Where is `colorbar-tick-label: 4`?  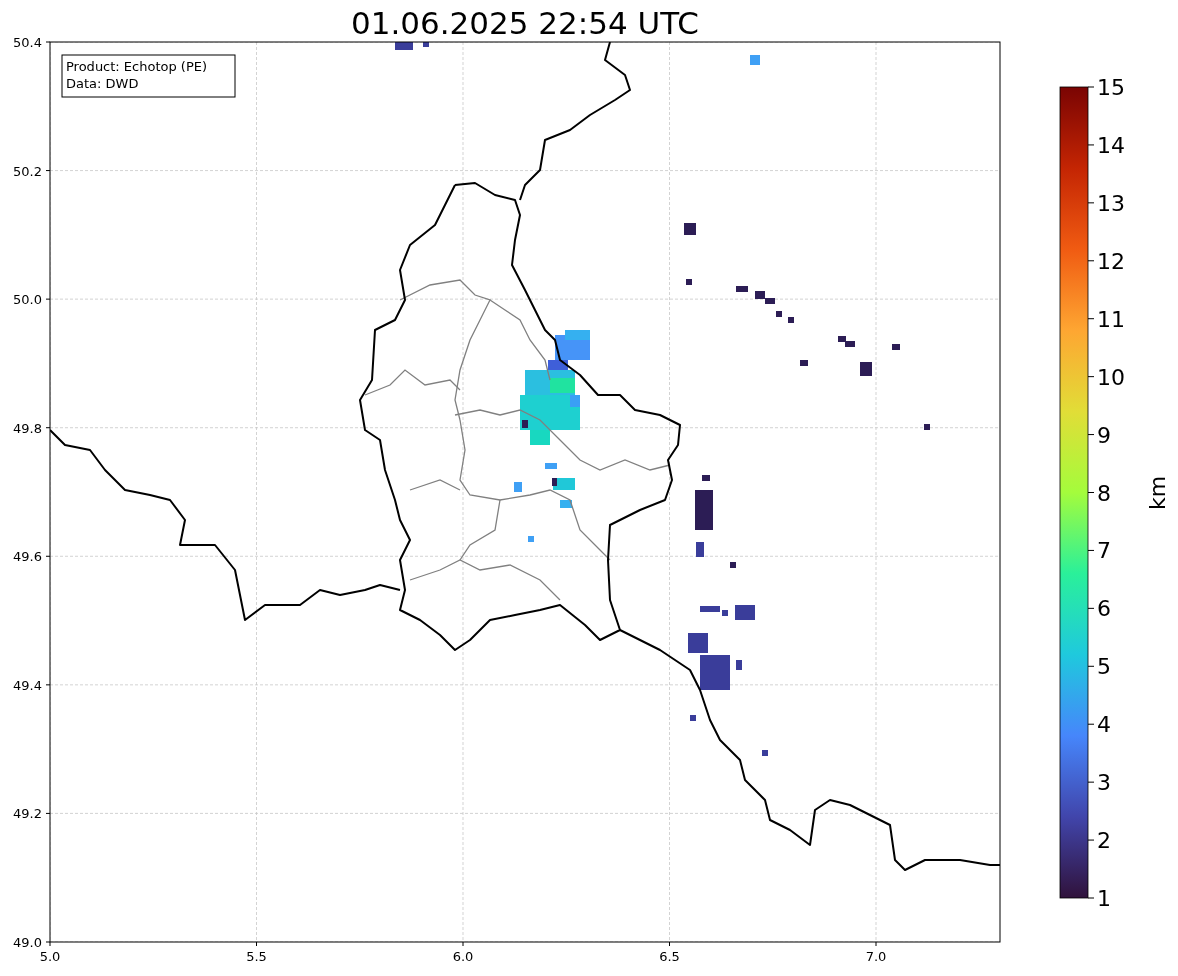 colorbar-tick-label: 4 is located at coordinates (1104, 725).